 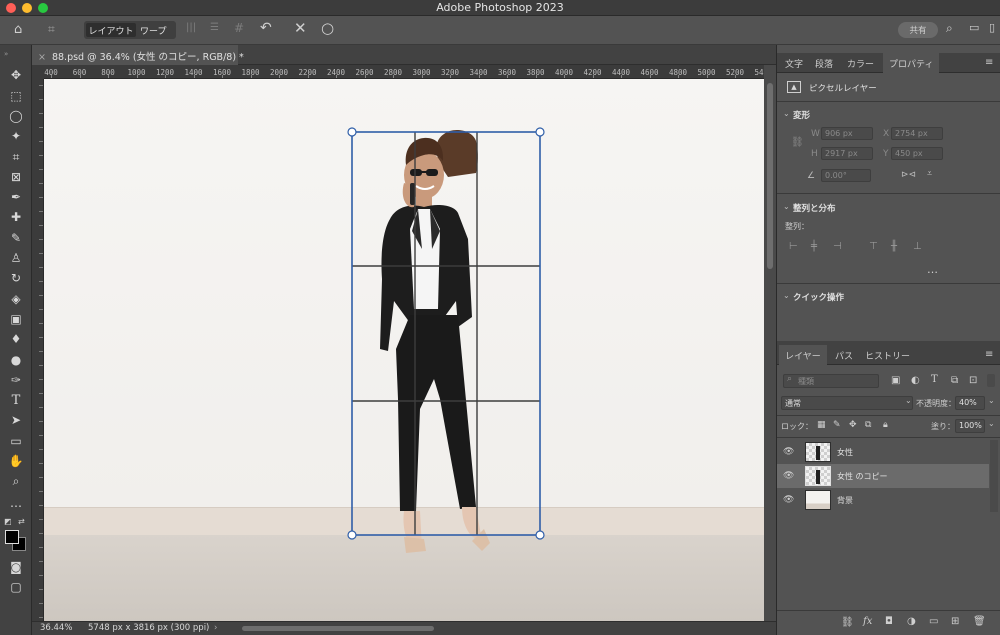 I want to click on transform-chevron-icon: ⌄, so click(x=786, y=113).